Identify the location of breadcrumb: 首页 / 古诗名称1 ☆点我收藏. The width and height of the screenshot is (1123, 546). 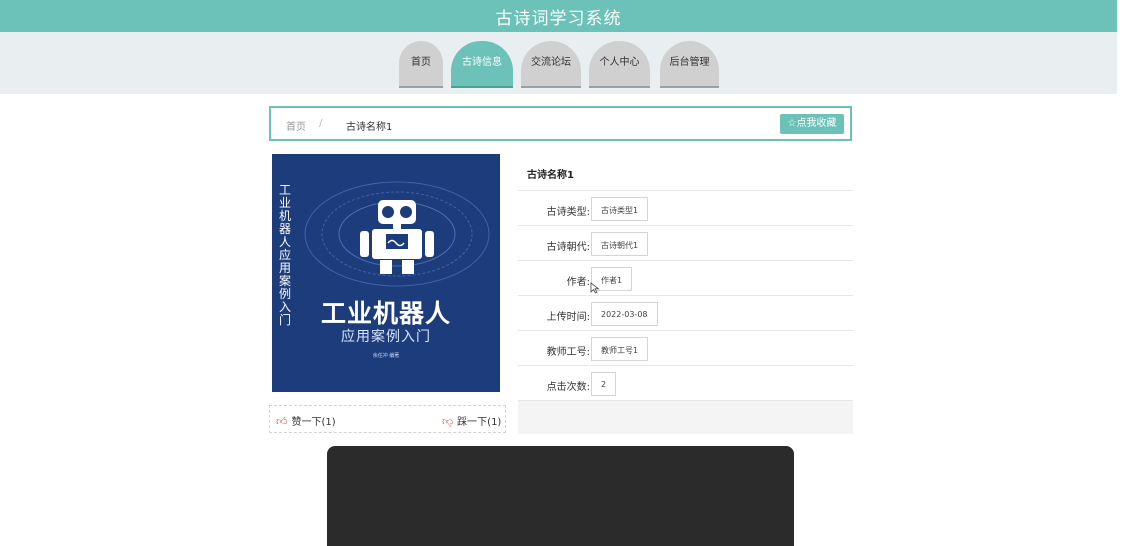
(560, 123).